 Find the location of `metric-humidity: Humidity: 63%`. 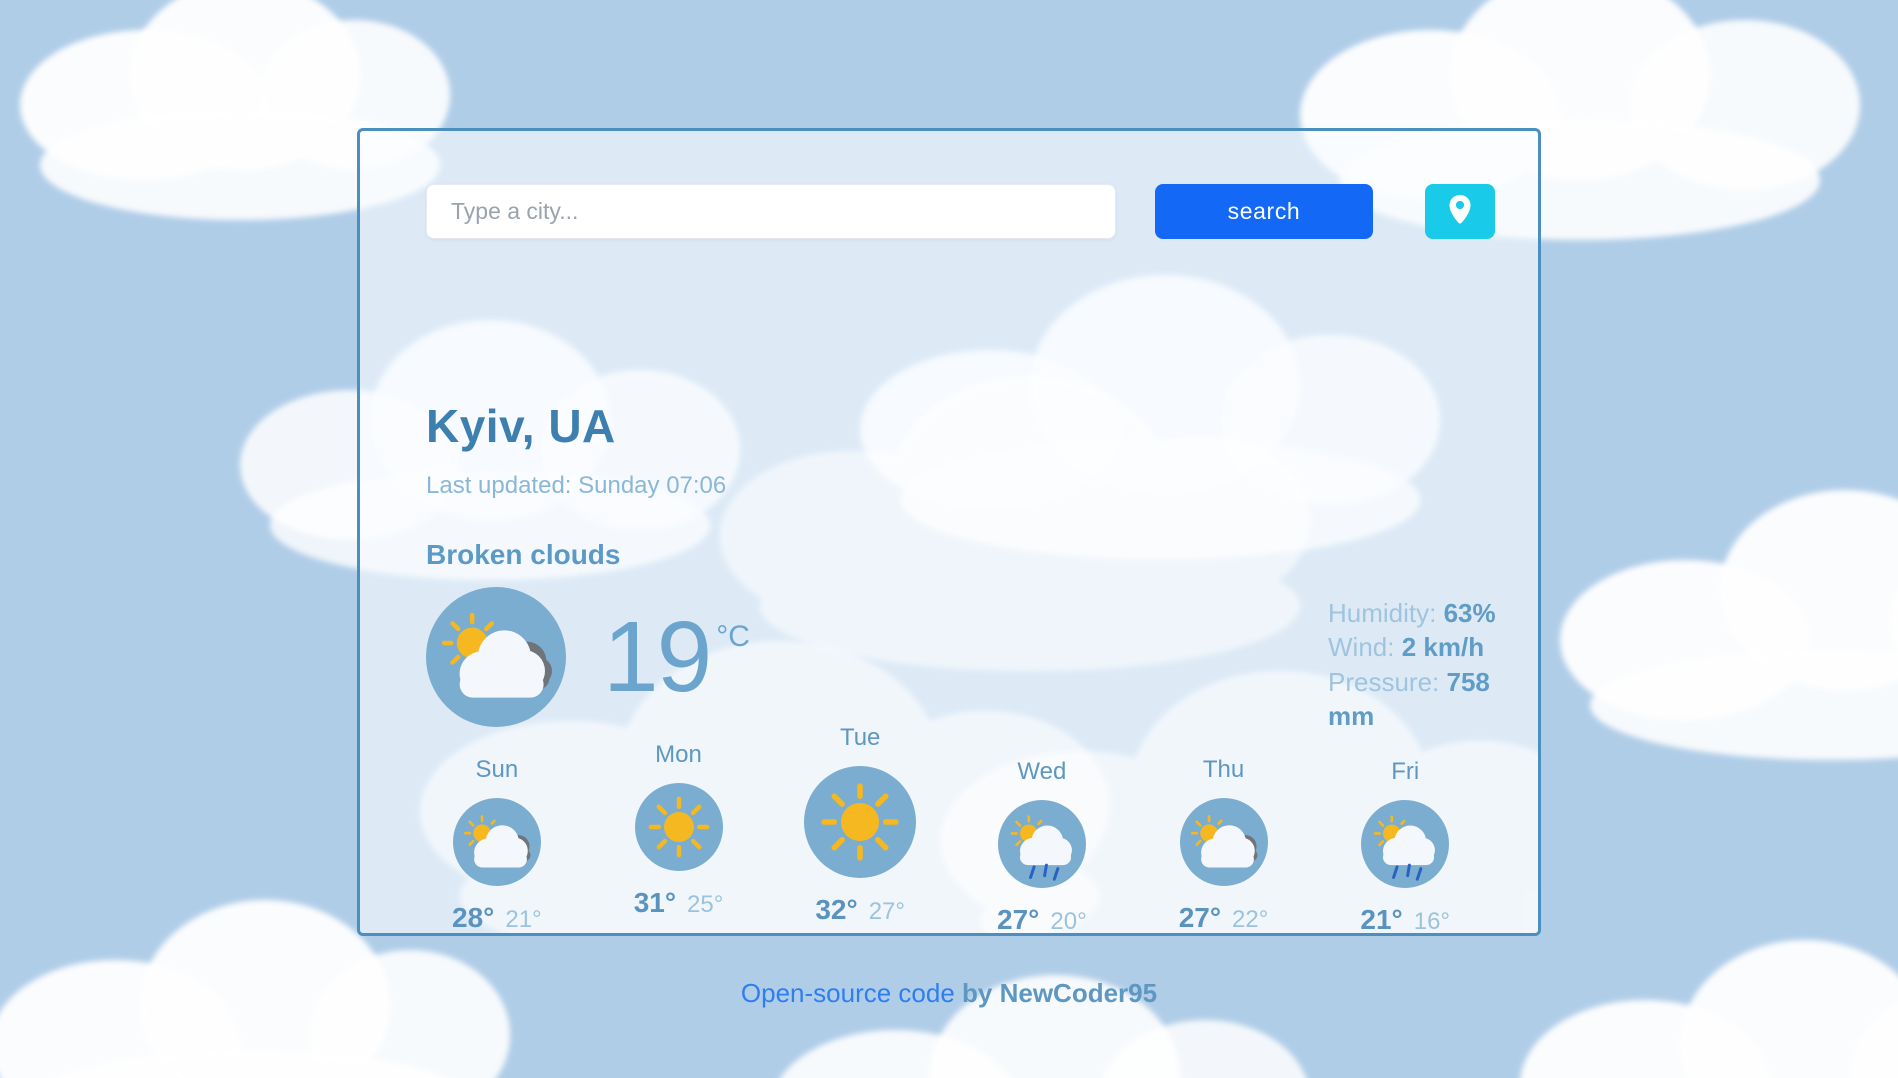

metric-humidity: Humidity: 63% is located at coordinates (1433, 613).